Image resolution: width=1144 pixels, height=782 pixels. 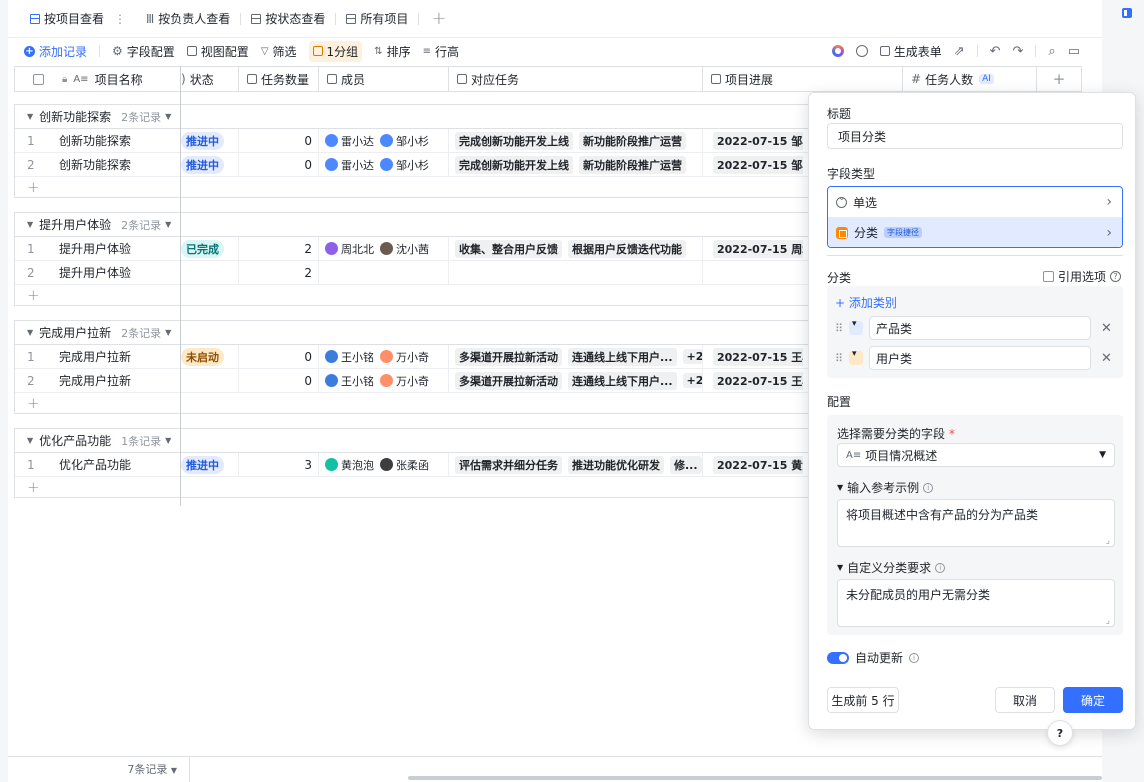 What do you see at coordinates (576, 380) in the screenshot?
I see `cell-tasks: 多渠道开展拉新活动 连通线上线下用户... +2` at bounding box center [576, 380].